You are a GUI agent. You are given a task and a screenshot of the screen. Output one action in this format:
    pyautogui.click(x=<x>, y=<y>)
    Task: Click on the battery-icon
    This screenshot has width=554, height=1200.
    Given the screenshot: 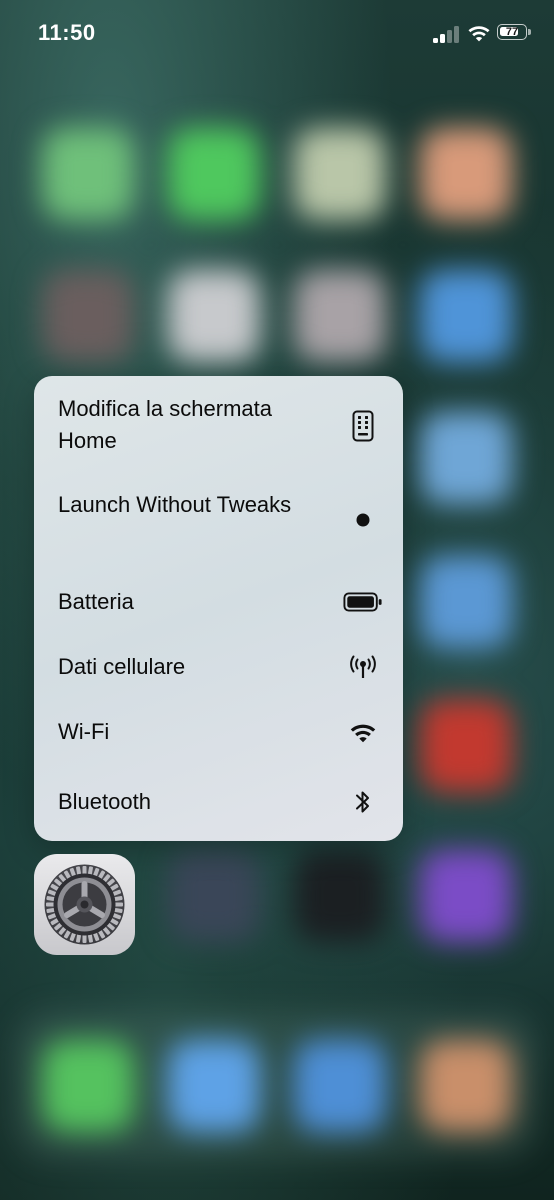 What is the action you would take?
    pyautogui.click(x=363, y=602)
    